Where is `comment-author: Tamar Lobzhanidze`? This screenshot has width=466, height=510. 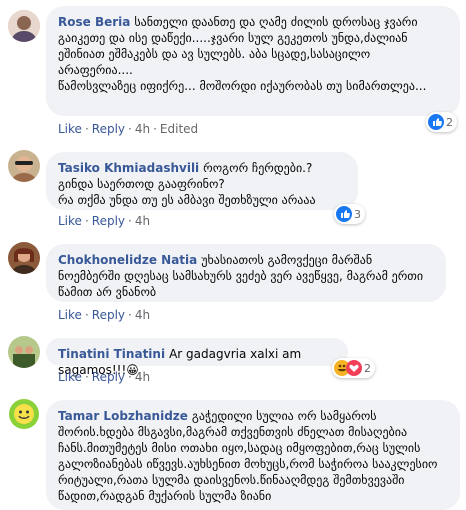
comment-author: Tamar Lobzhanidze is located at coordinates (123, 416).